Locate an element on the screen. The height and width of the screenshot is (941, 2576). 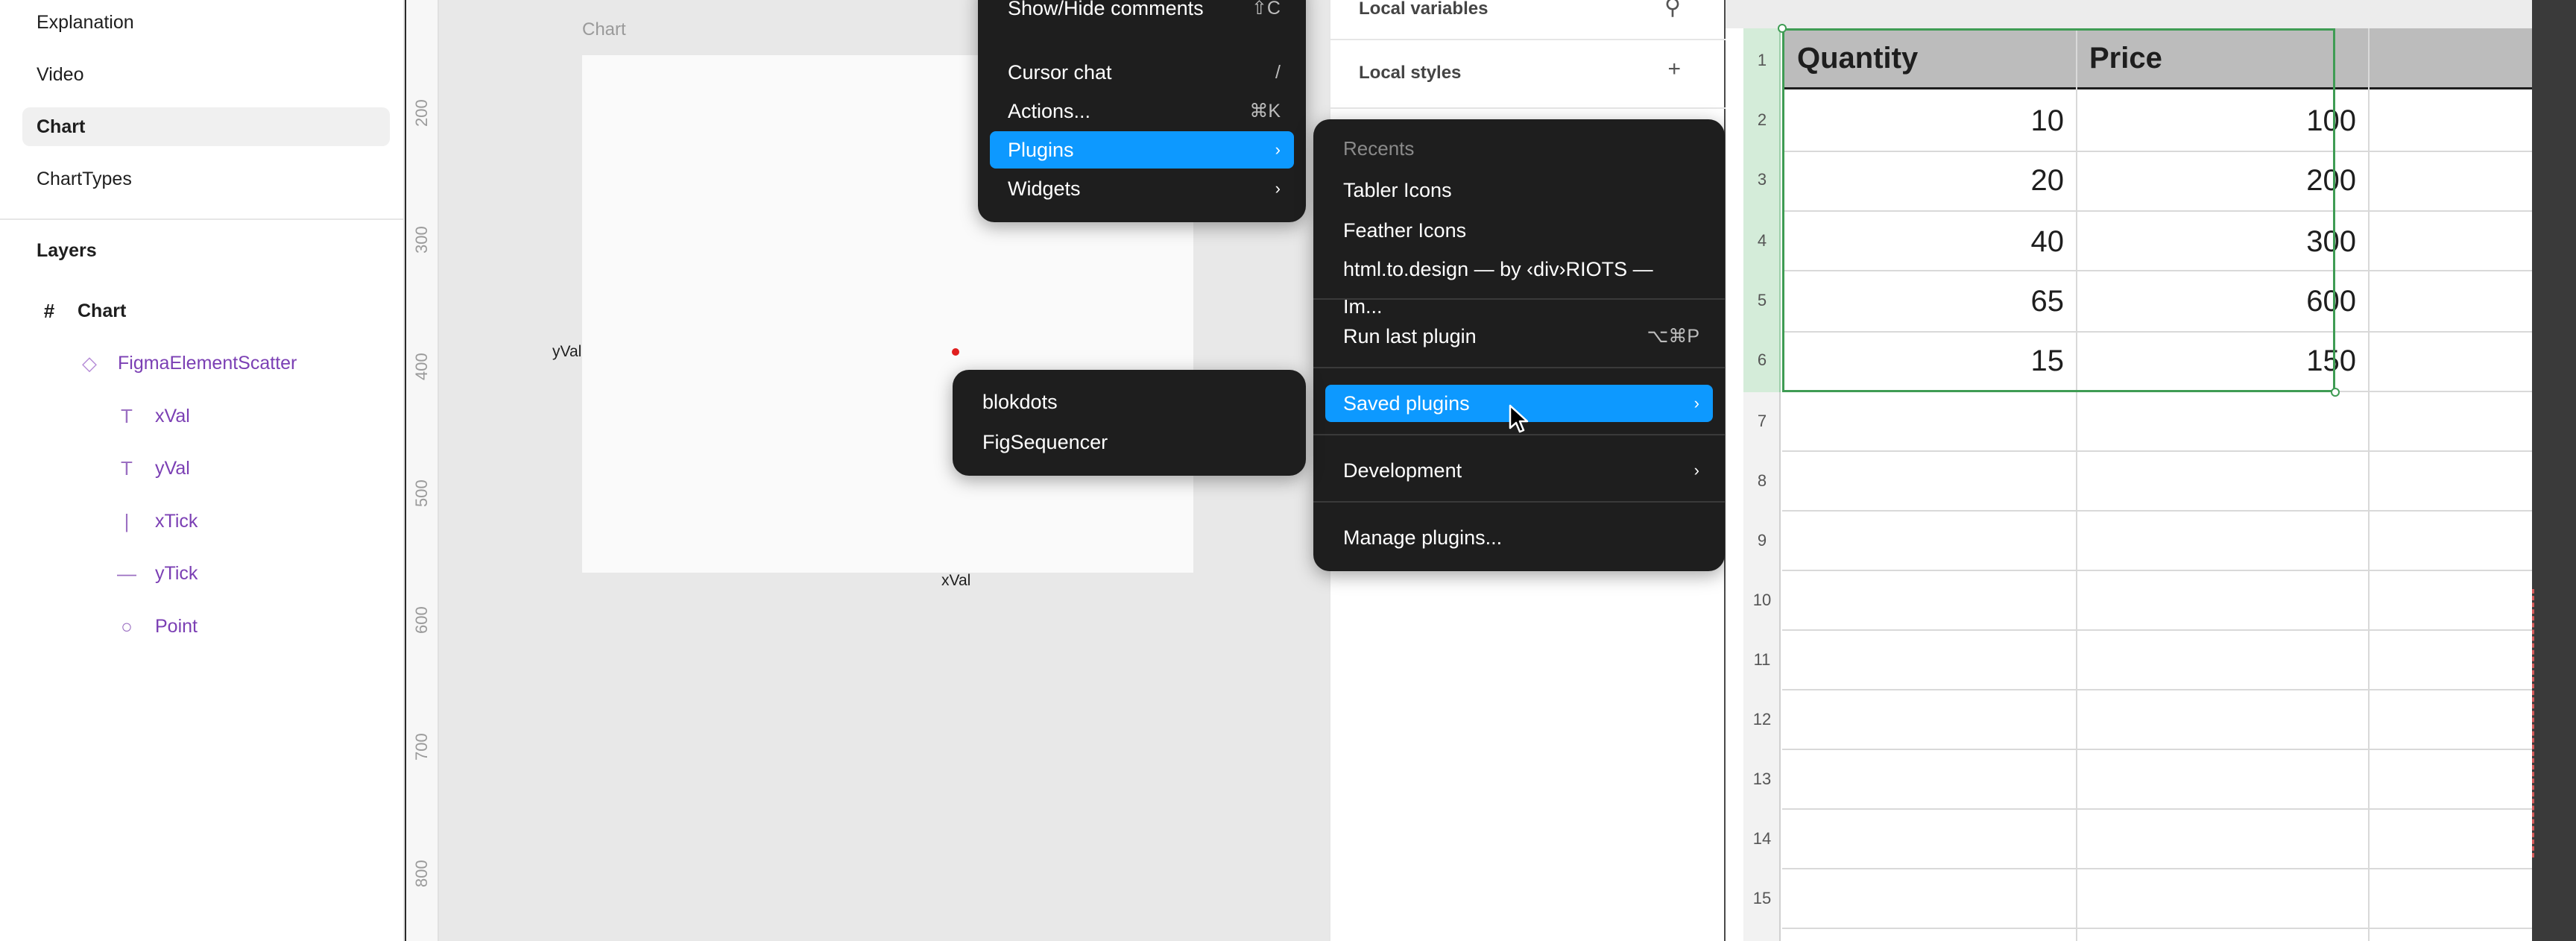
sheet-edge is located at coordinates (2554, 470).